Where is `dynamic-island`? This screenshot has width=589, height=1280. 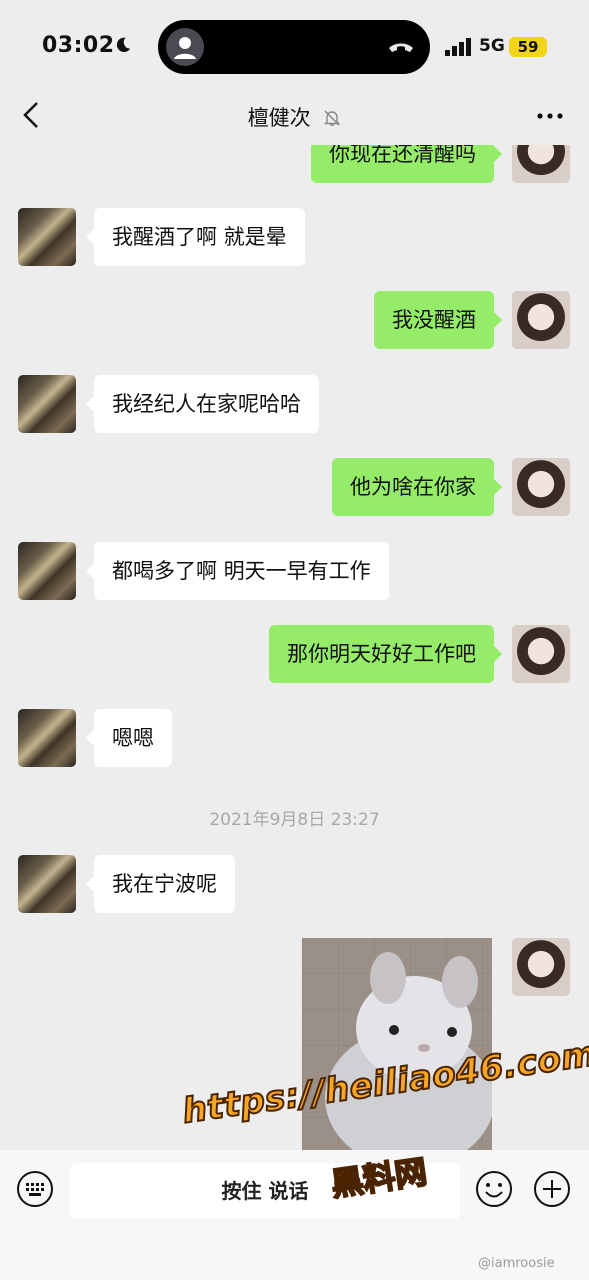 dynamic-island is located at coordinates (294, 47).